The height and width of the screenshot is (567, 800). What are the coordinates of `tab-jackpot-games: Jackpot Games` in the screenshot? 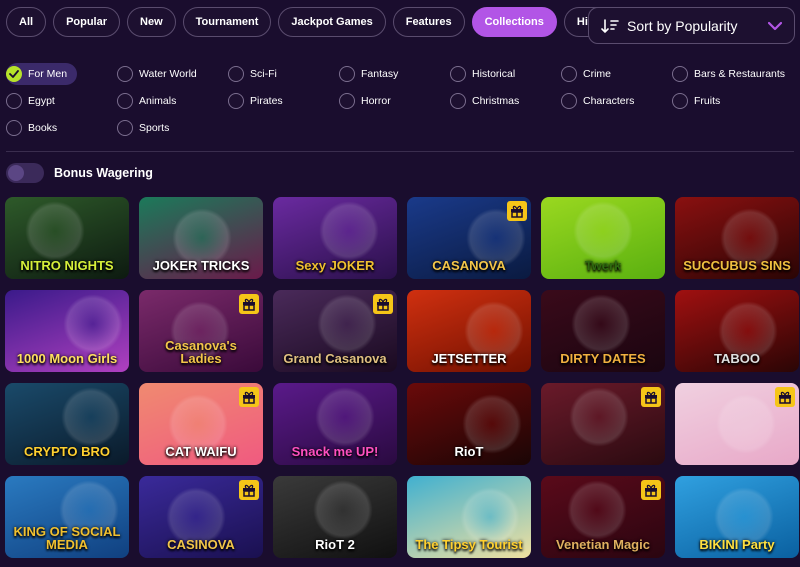 It's located at (332, 22).